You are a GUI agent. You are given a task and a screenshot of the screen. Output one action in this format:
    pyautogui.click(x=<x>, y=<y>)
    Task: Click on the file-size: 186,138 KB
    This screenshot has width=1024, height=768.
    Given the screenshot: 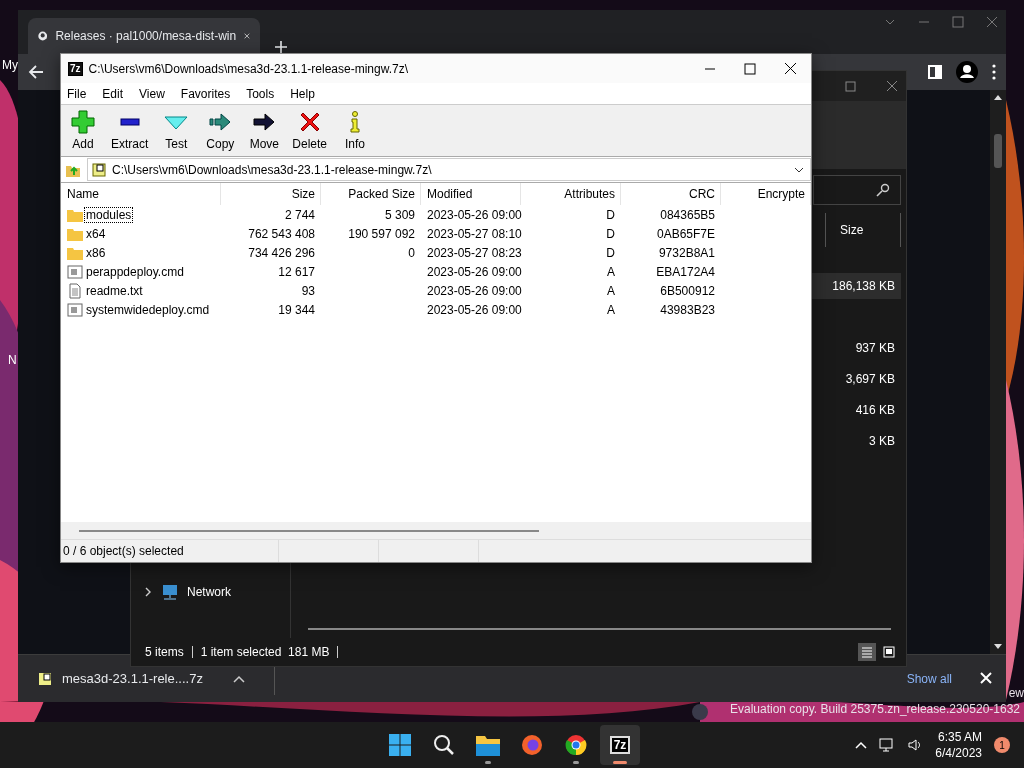 What is the action you would take?
    pyautogui.click(x=856, y=286)
    